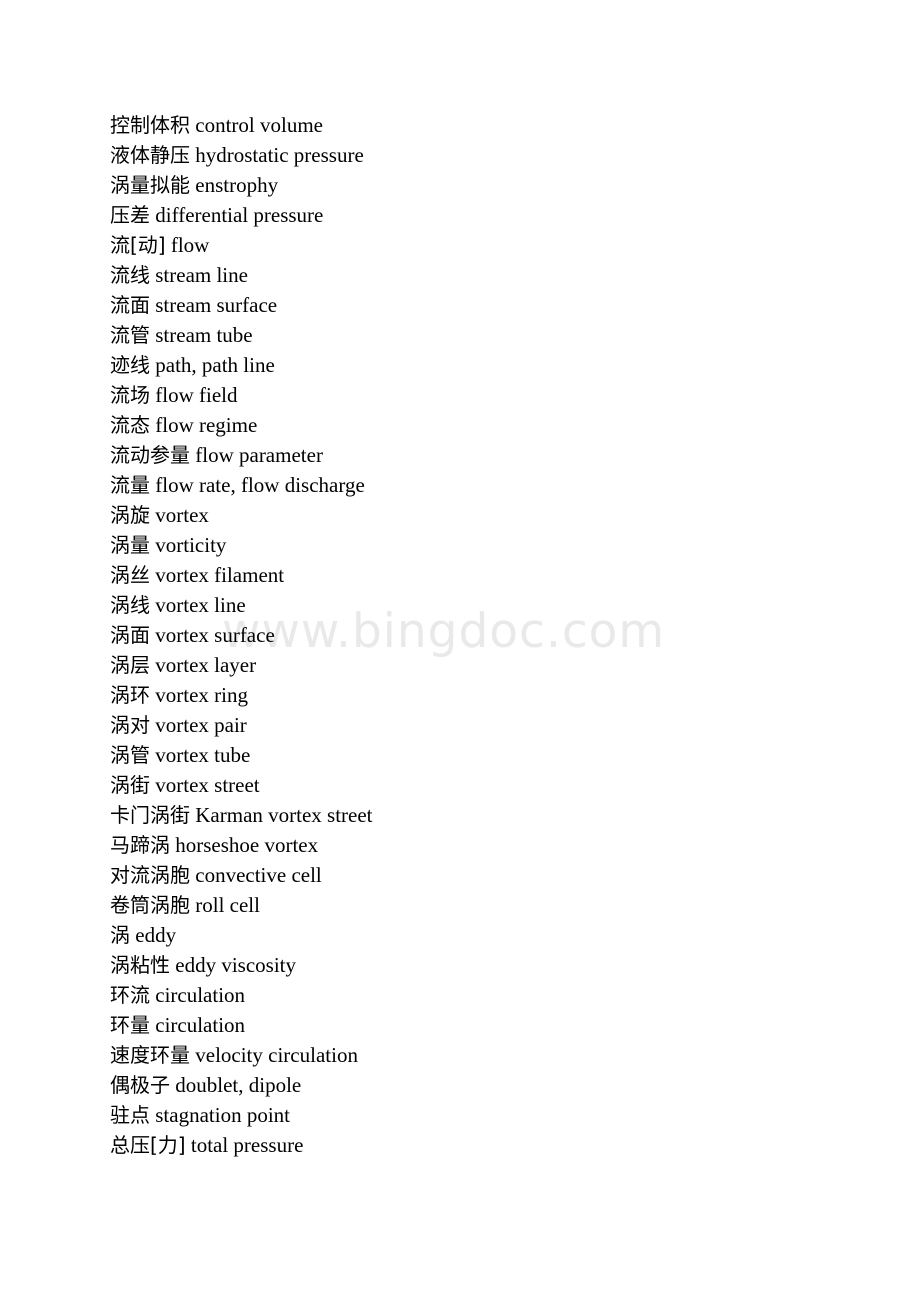  Describe the element at coordinates (490, 395) in the screenshot. I see `glossary-entry: 流场 flow field` at that location.